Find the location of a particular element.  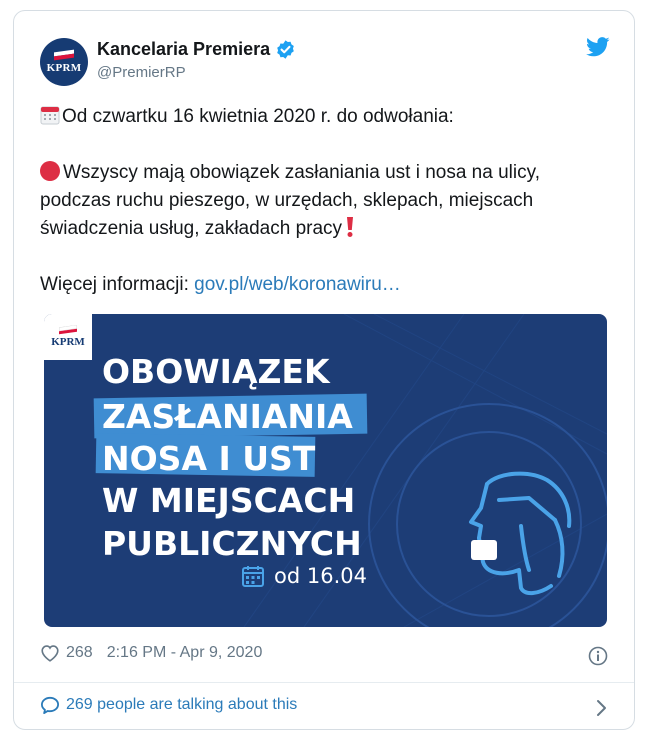

headline-line-5: PUBLICZNYCH is located at coordinates (232, 543).